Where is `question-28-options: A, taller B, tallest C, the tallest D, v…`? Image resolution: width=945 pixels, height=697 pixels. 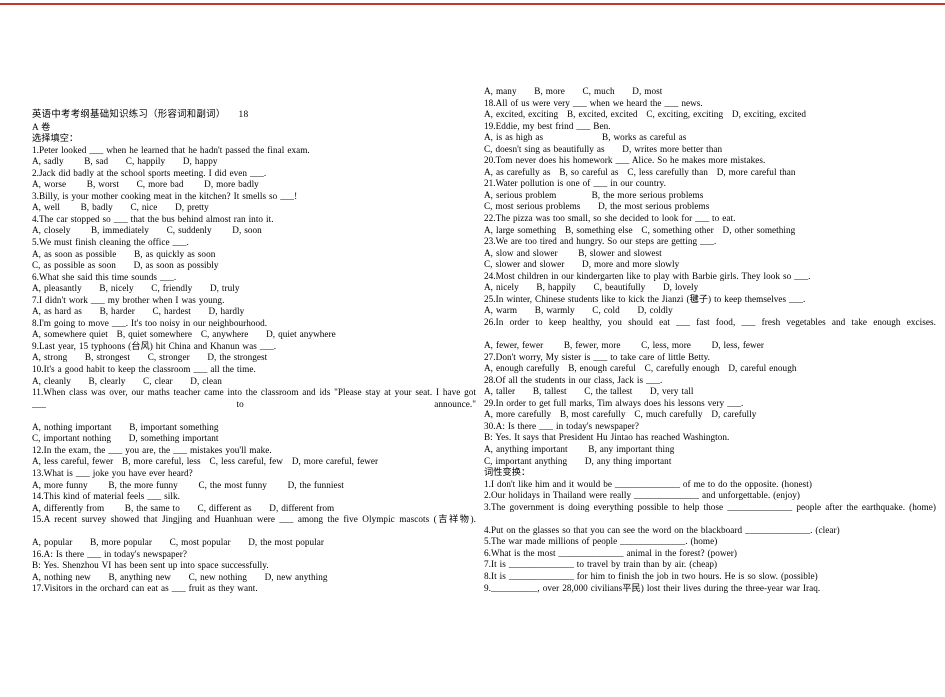 question-28-options: A, taller B, tallest C, the tallest D, v… is located at coordinates (589, 391).